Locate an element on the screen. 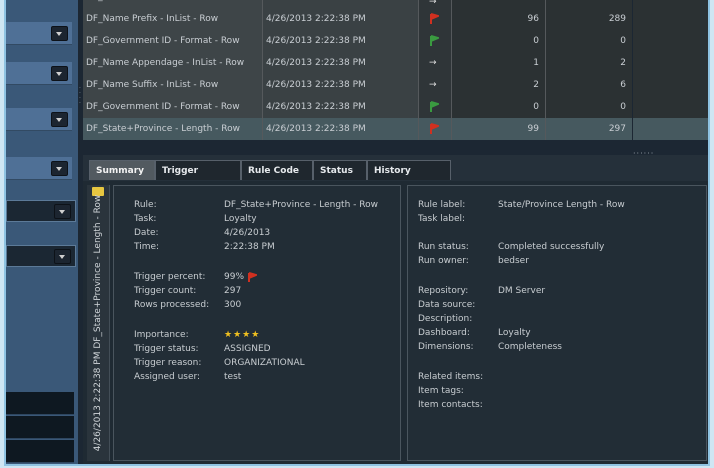  rows-cell: 289 is located at coordinates (589, 19).